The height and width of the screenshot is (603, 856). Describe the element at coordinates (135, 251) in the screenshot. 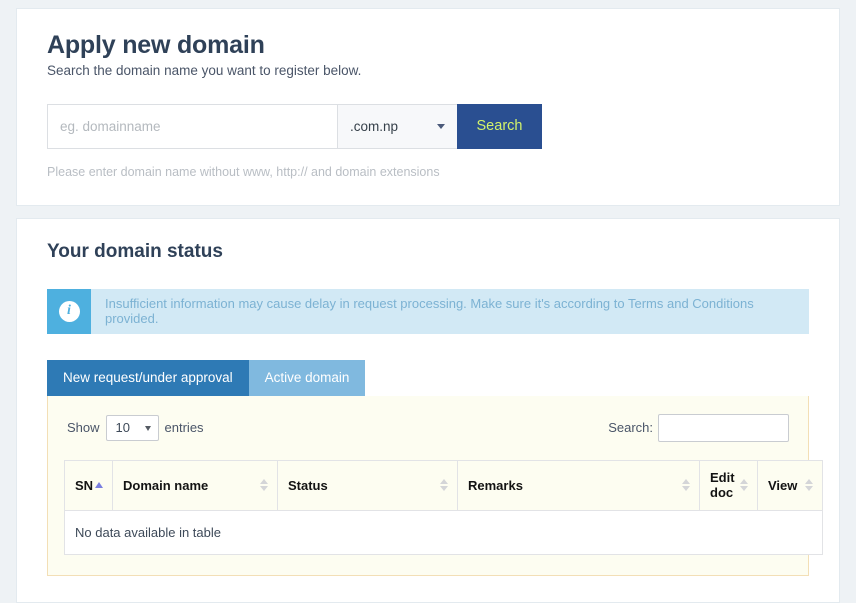

I see `domain-status-title: Your domain status` at that location.